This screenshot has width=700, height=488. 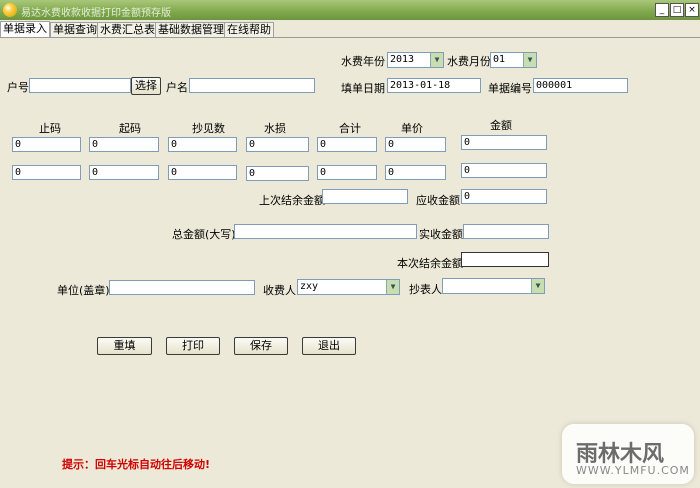 I want to click on reader-select: ▼, so click(x=493, y=286).